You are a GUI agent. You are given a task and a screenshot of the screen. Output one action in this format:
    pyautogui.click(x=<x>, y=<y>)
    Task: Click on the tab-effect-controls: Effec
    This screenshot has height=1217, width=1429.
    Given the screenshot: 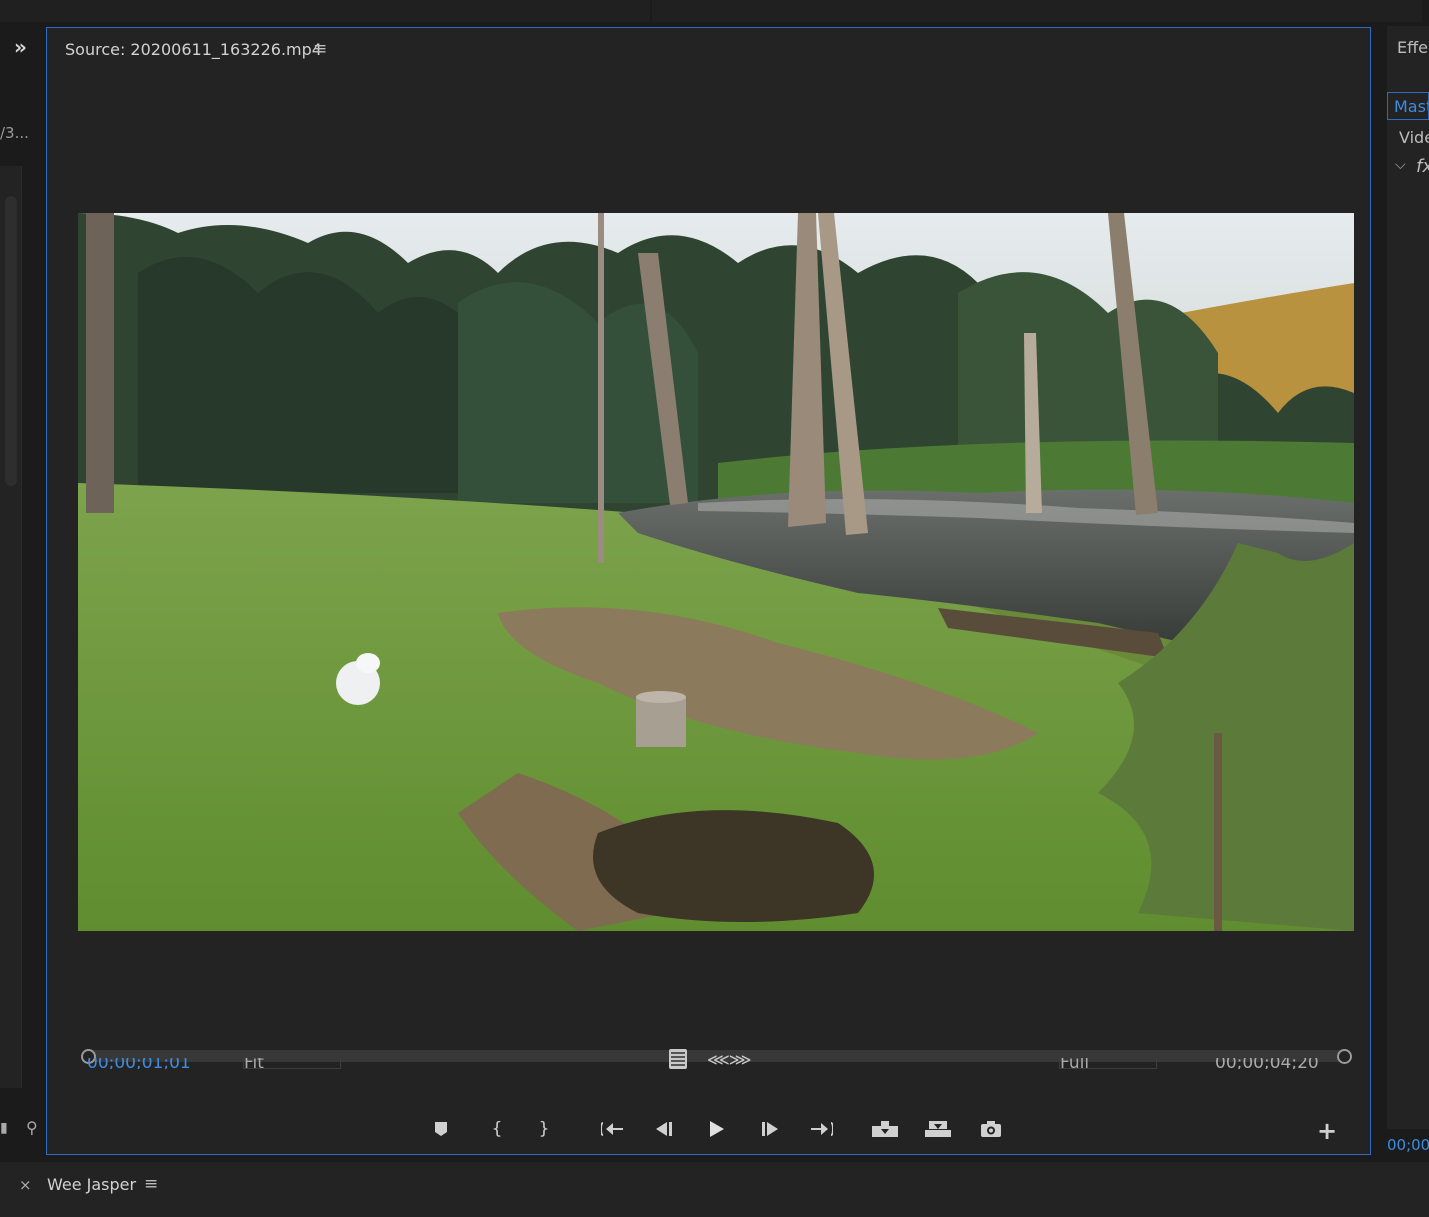 What is the action you would take?
    pyautogui.click(x=1413, y=47)
    